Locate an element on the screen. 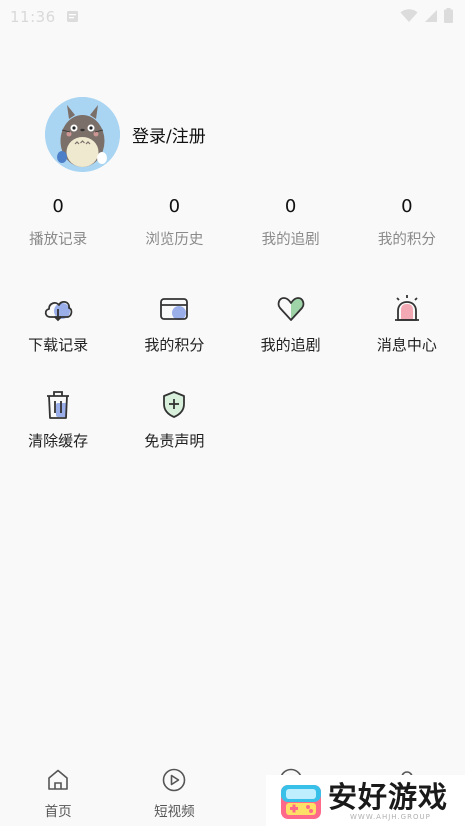 The height and width of the screenshot is (826, 465). nav-short-video: 短视频 is located at coordinates (174, 793).